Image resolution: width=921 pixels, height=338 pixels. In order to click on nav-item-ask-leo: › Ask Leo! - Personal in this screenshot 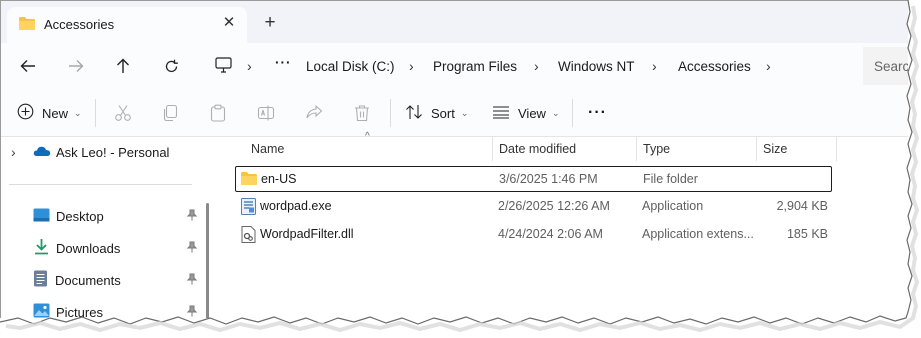, I will do `click(90, 152)`.